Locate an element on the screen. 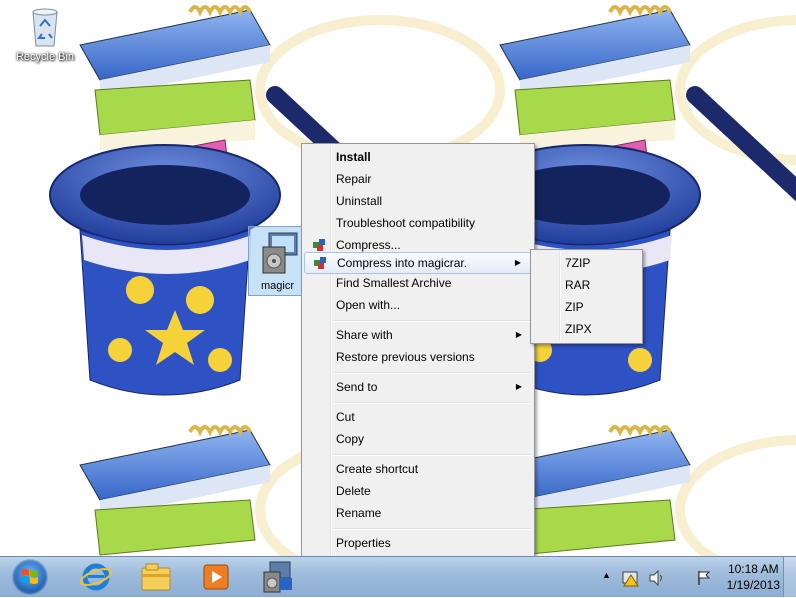  menu-item-label: Copy is located at coordinates (350, 439).